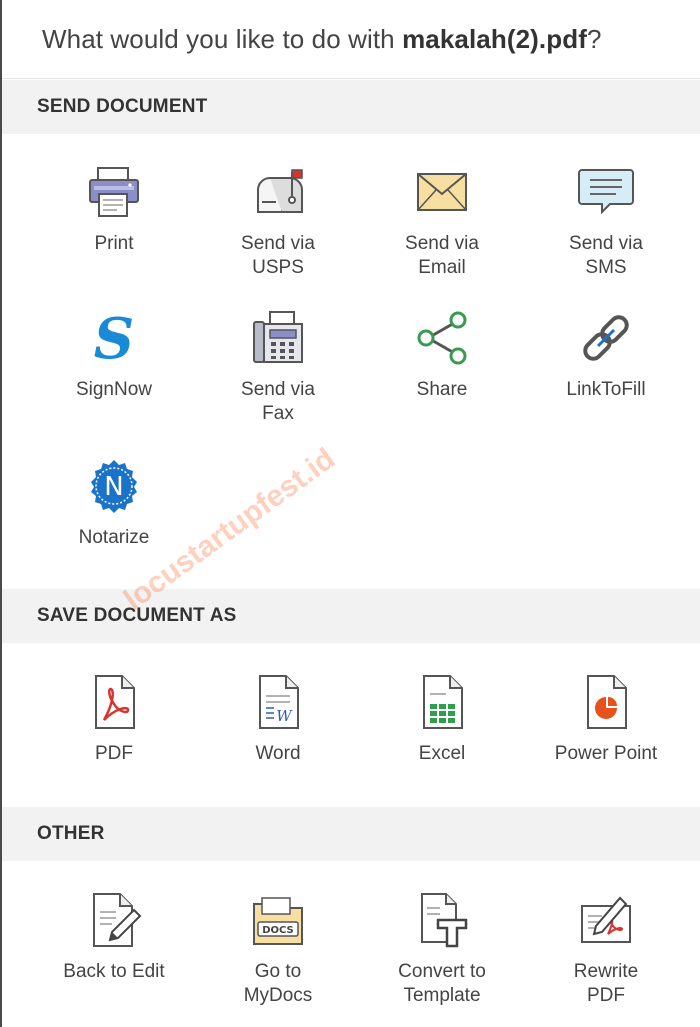 The height and width of the screenshot is (1027, 700). Describe the element at coordinates (114, 971) in the screenshot. I see `back-to-edit-label: Back to Edit` at that location.